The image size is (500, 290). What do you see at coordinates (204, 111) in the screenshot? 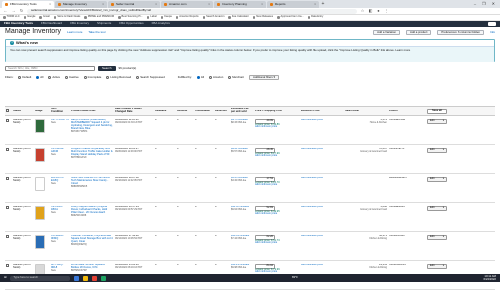
I see `header-unfulfillable: Unfulfillable` at bounding box center [204, 111].